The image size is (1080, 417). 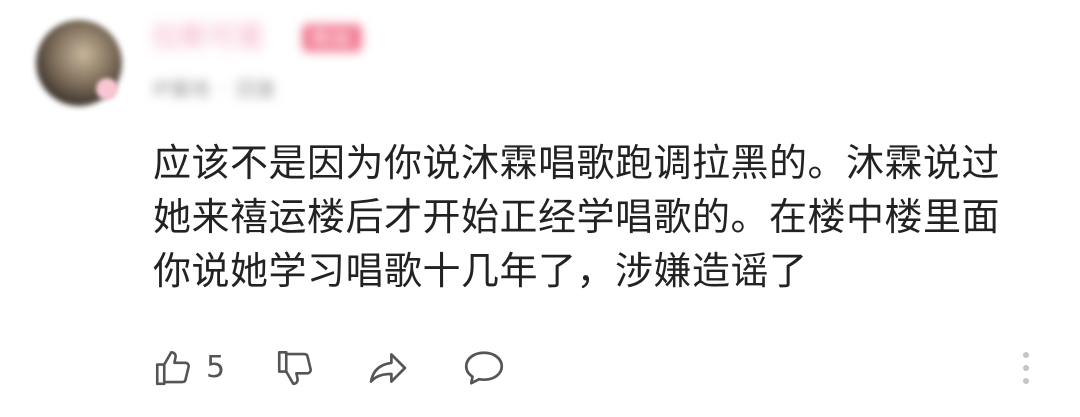 I want to click on user-tag-badge: 粉丝, so click(x=332, y=38).